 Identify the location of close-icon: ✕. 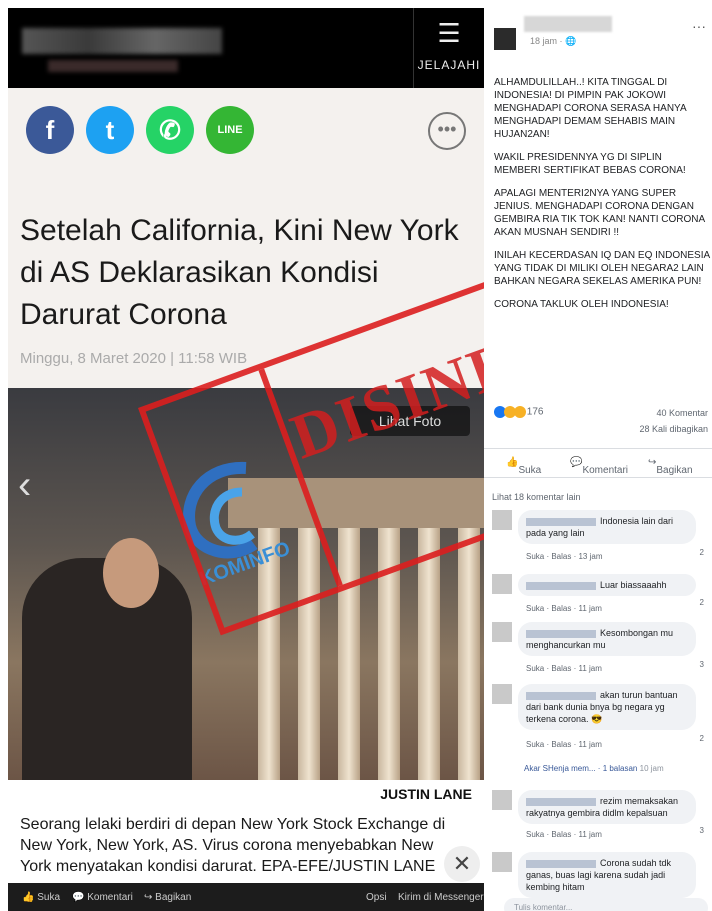
(462, 864).